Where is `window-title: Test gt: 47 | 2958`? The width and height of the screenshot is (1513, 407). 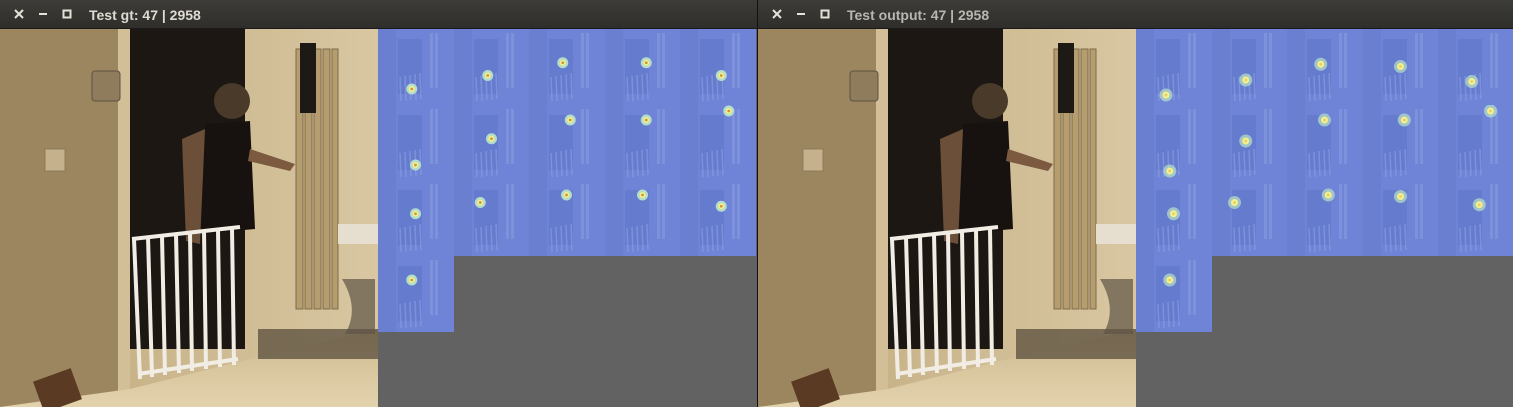 window-title: Test gt: 47 | 2958 is located at coordinates (145, 15).